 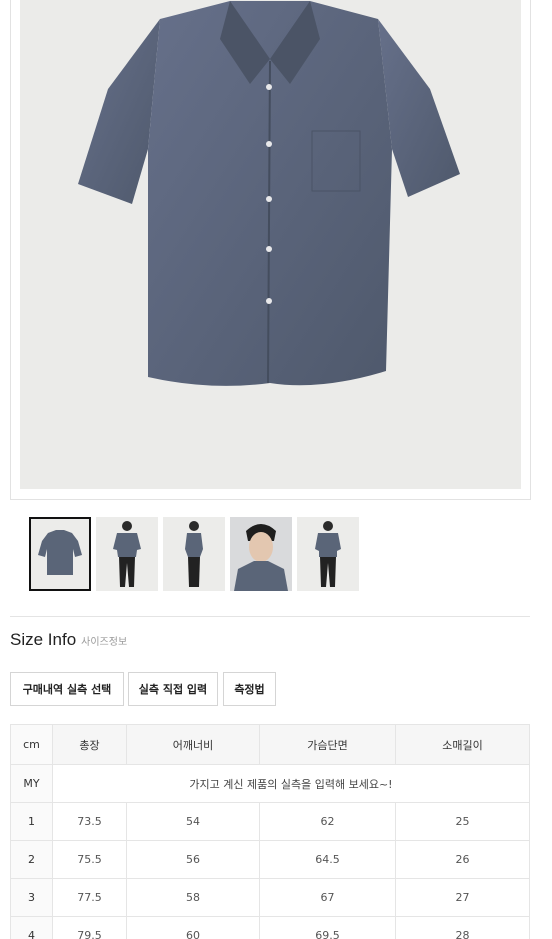 I want to click on table-cell: 26, so click(x=462, y=859).